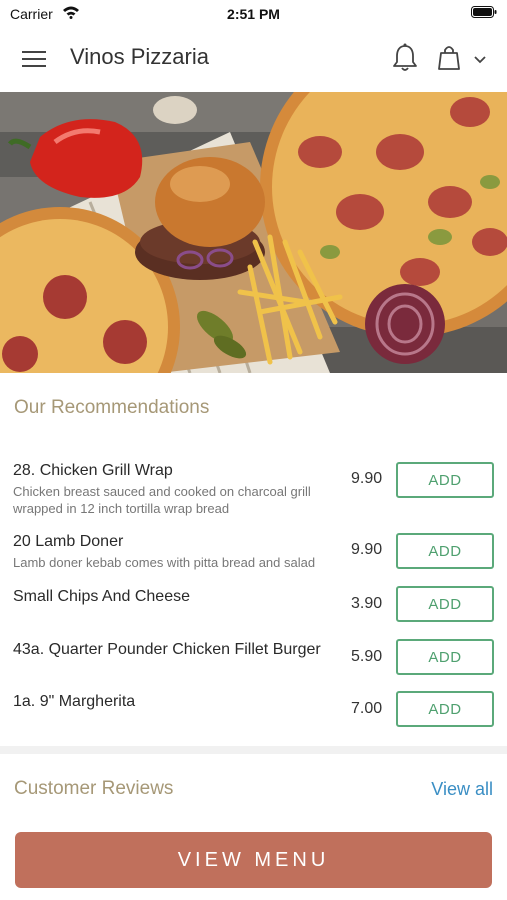 The image size is (507, 900). I want to click on item-price: 5.90, so click(367, 656).